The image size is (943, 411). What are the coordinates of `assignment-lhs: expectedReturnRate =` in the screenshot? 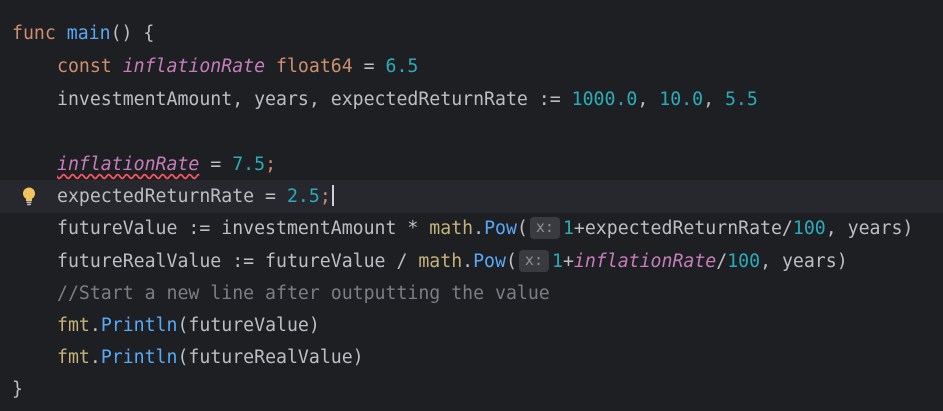 It's located at (172, 196).